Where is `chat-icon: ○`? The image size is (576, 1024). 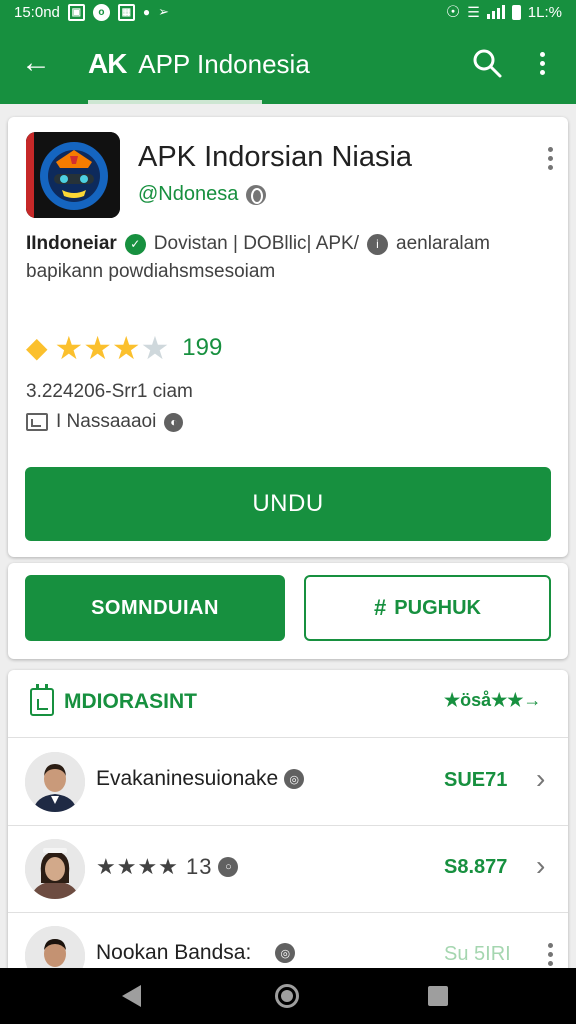
chat-icon: ○ is located at coordinates (228, 867).